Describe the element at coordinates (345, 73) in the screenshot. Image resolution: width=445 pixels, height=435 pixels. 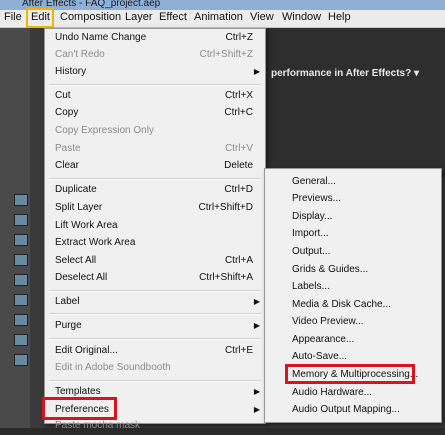
I see `help-search-text: performance in After Effects? ▾` at that location.